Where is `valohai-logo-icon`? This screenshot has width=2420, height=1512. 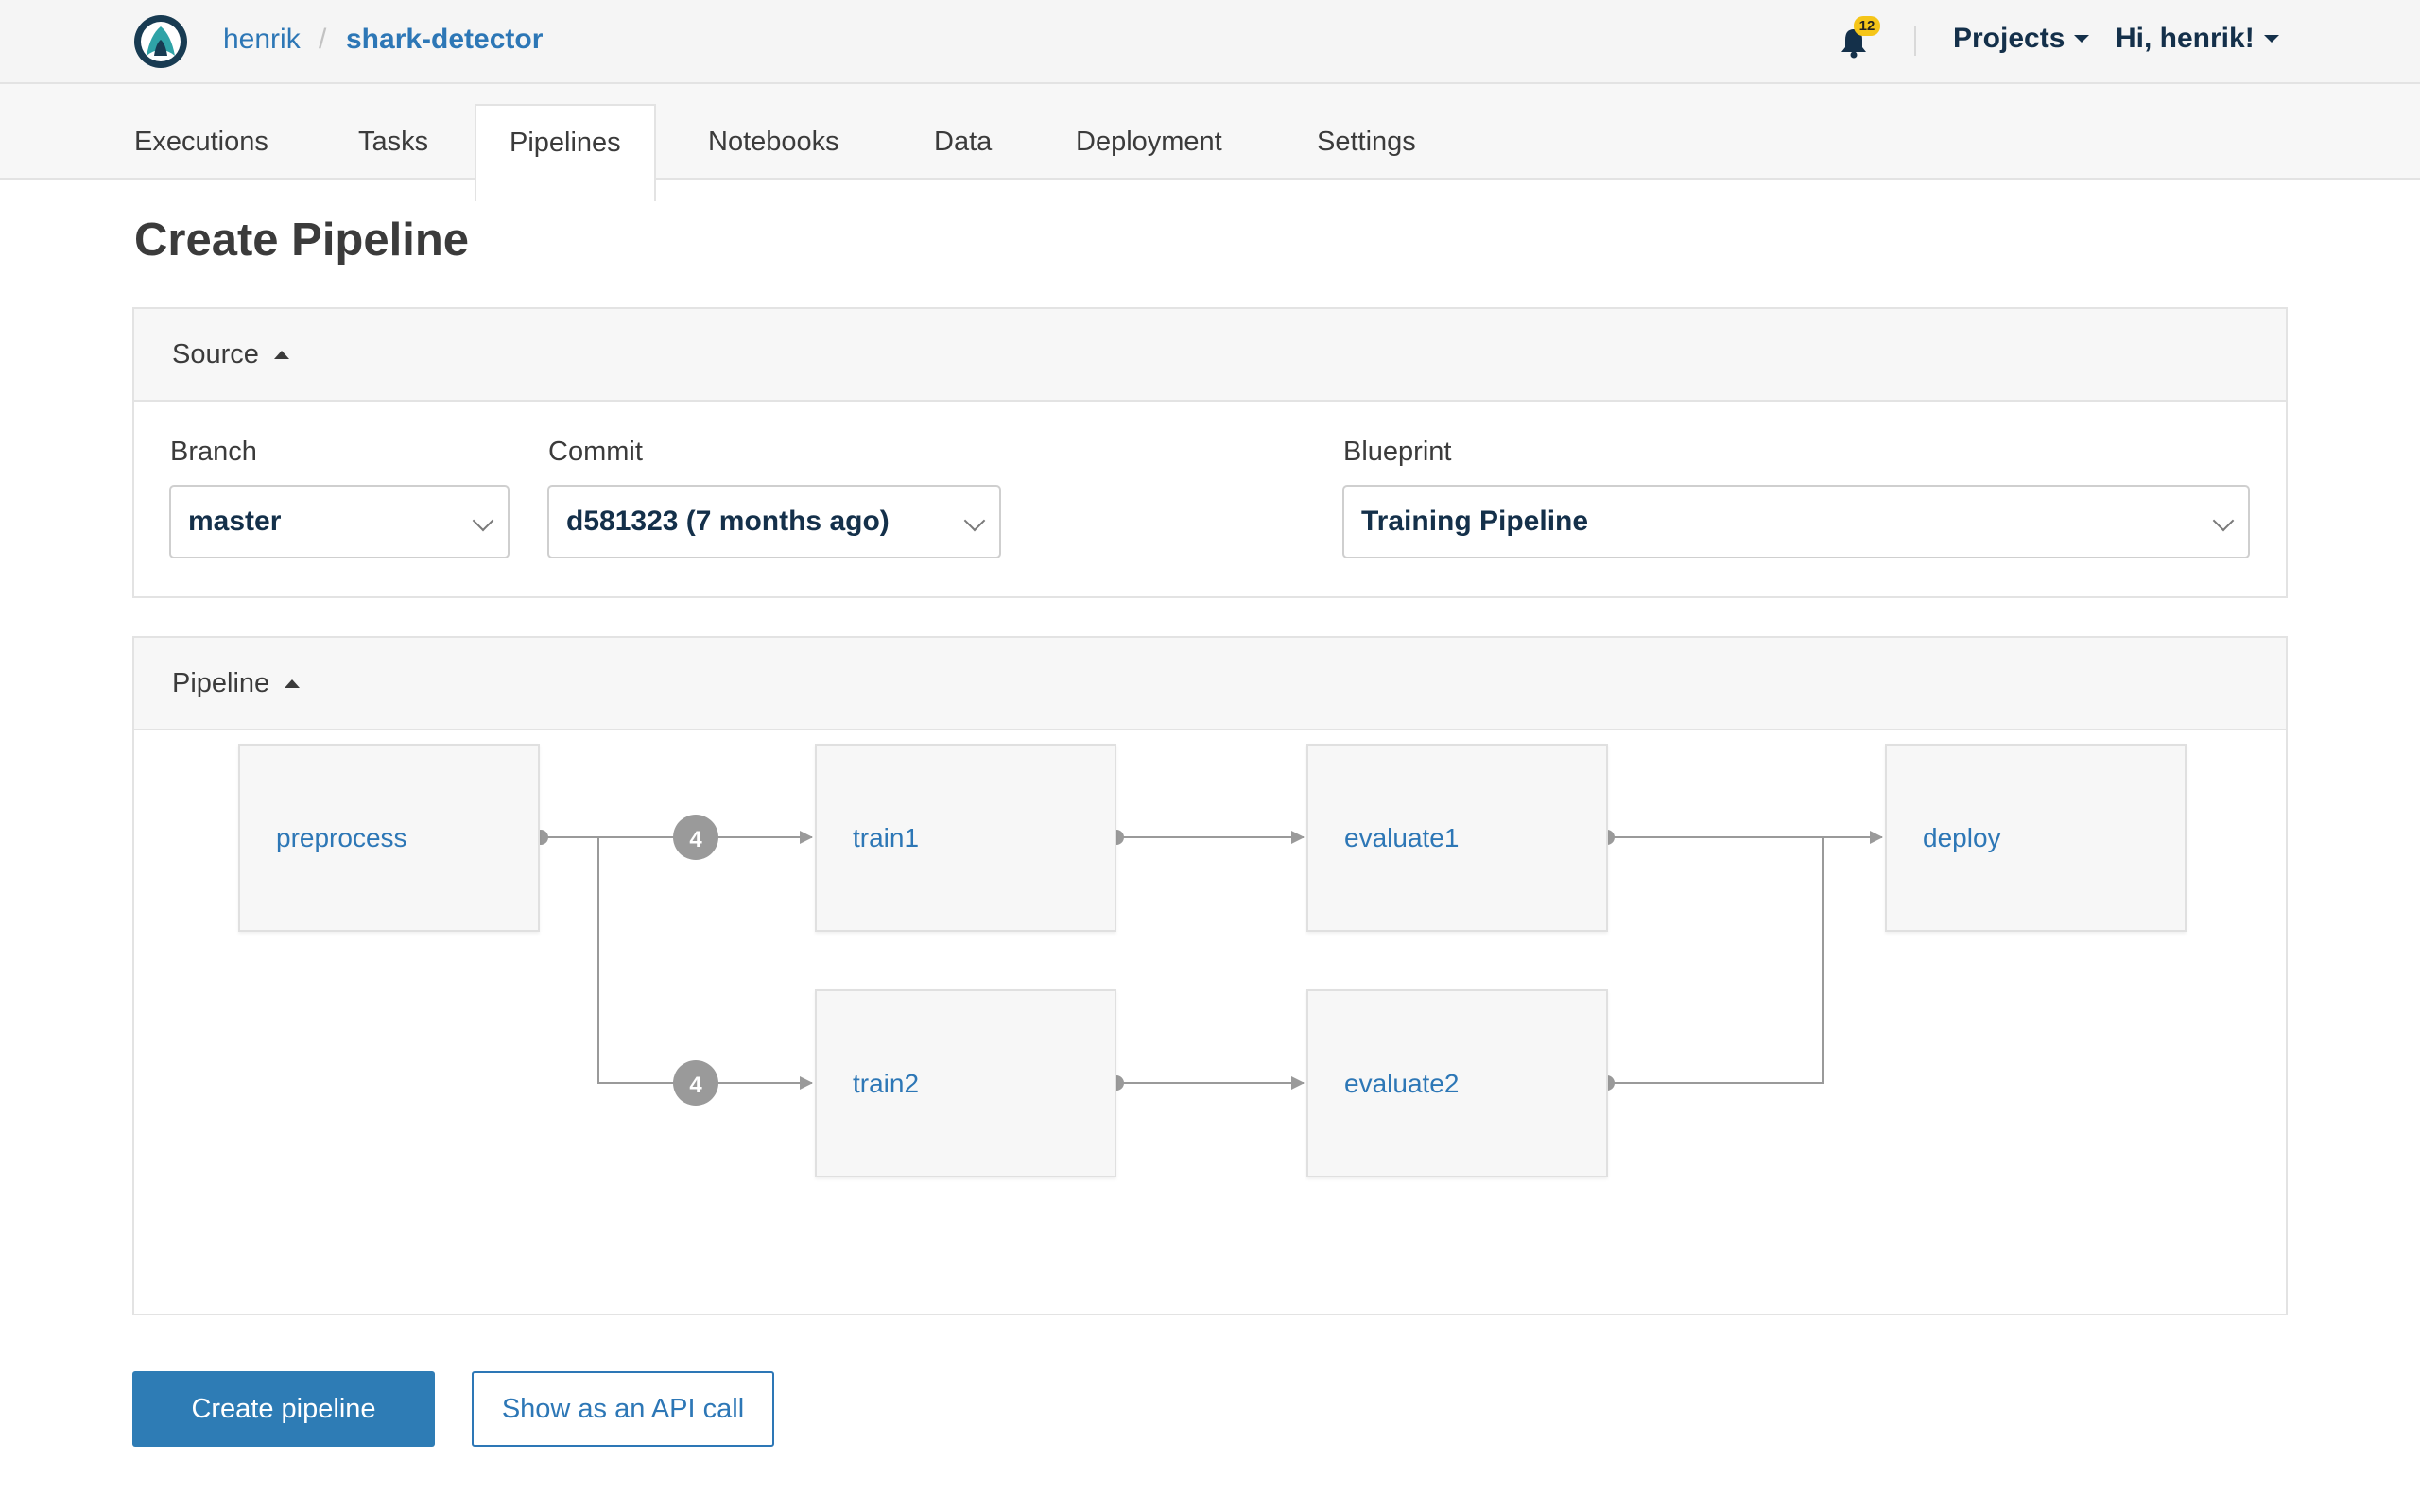 valohai-logo-icon is located at coordinates (161, 41).